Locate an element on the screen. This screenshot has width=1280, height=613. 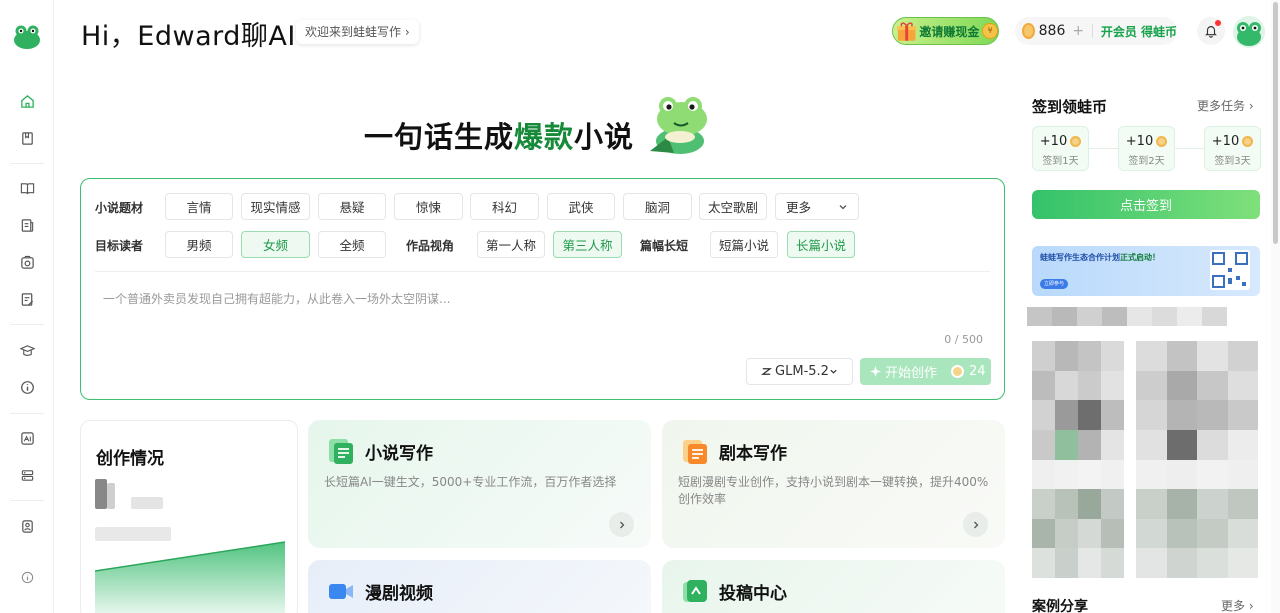
script-writing-title: 剧本写作 is located at coordinates (753, 454).